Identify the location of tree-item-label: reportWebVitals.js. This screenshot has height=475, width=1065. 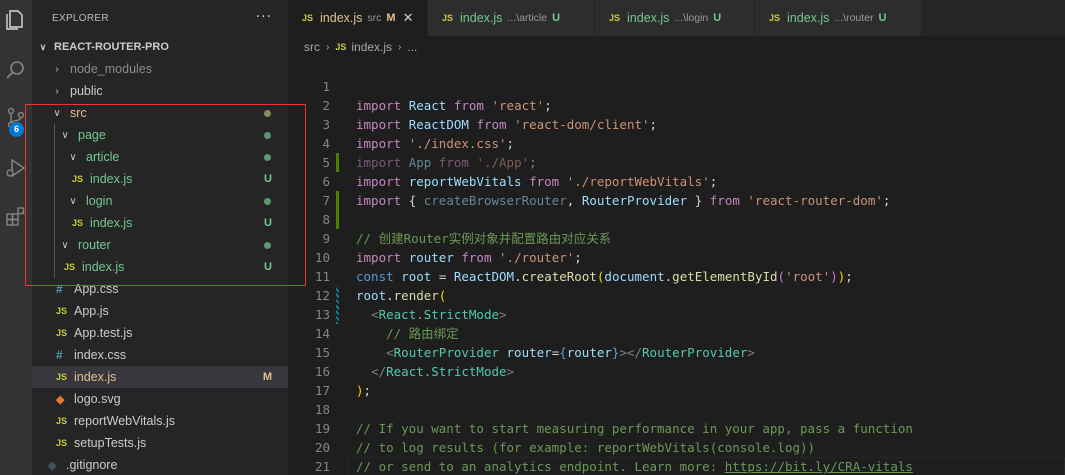
(124, 421).